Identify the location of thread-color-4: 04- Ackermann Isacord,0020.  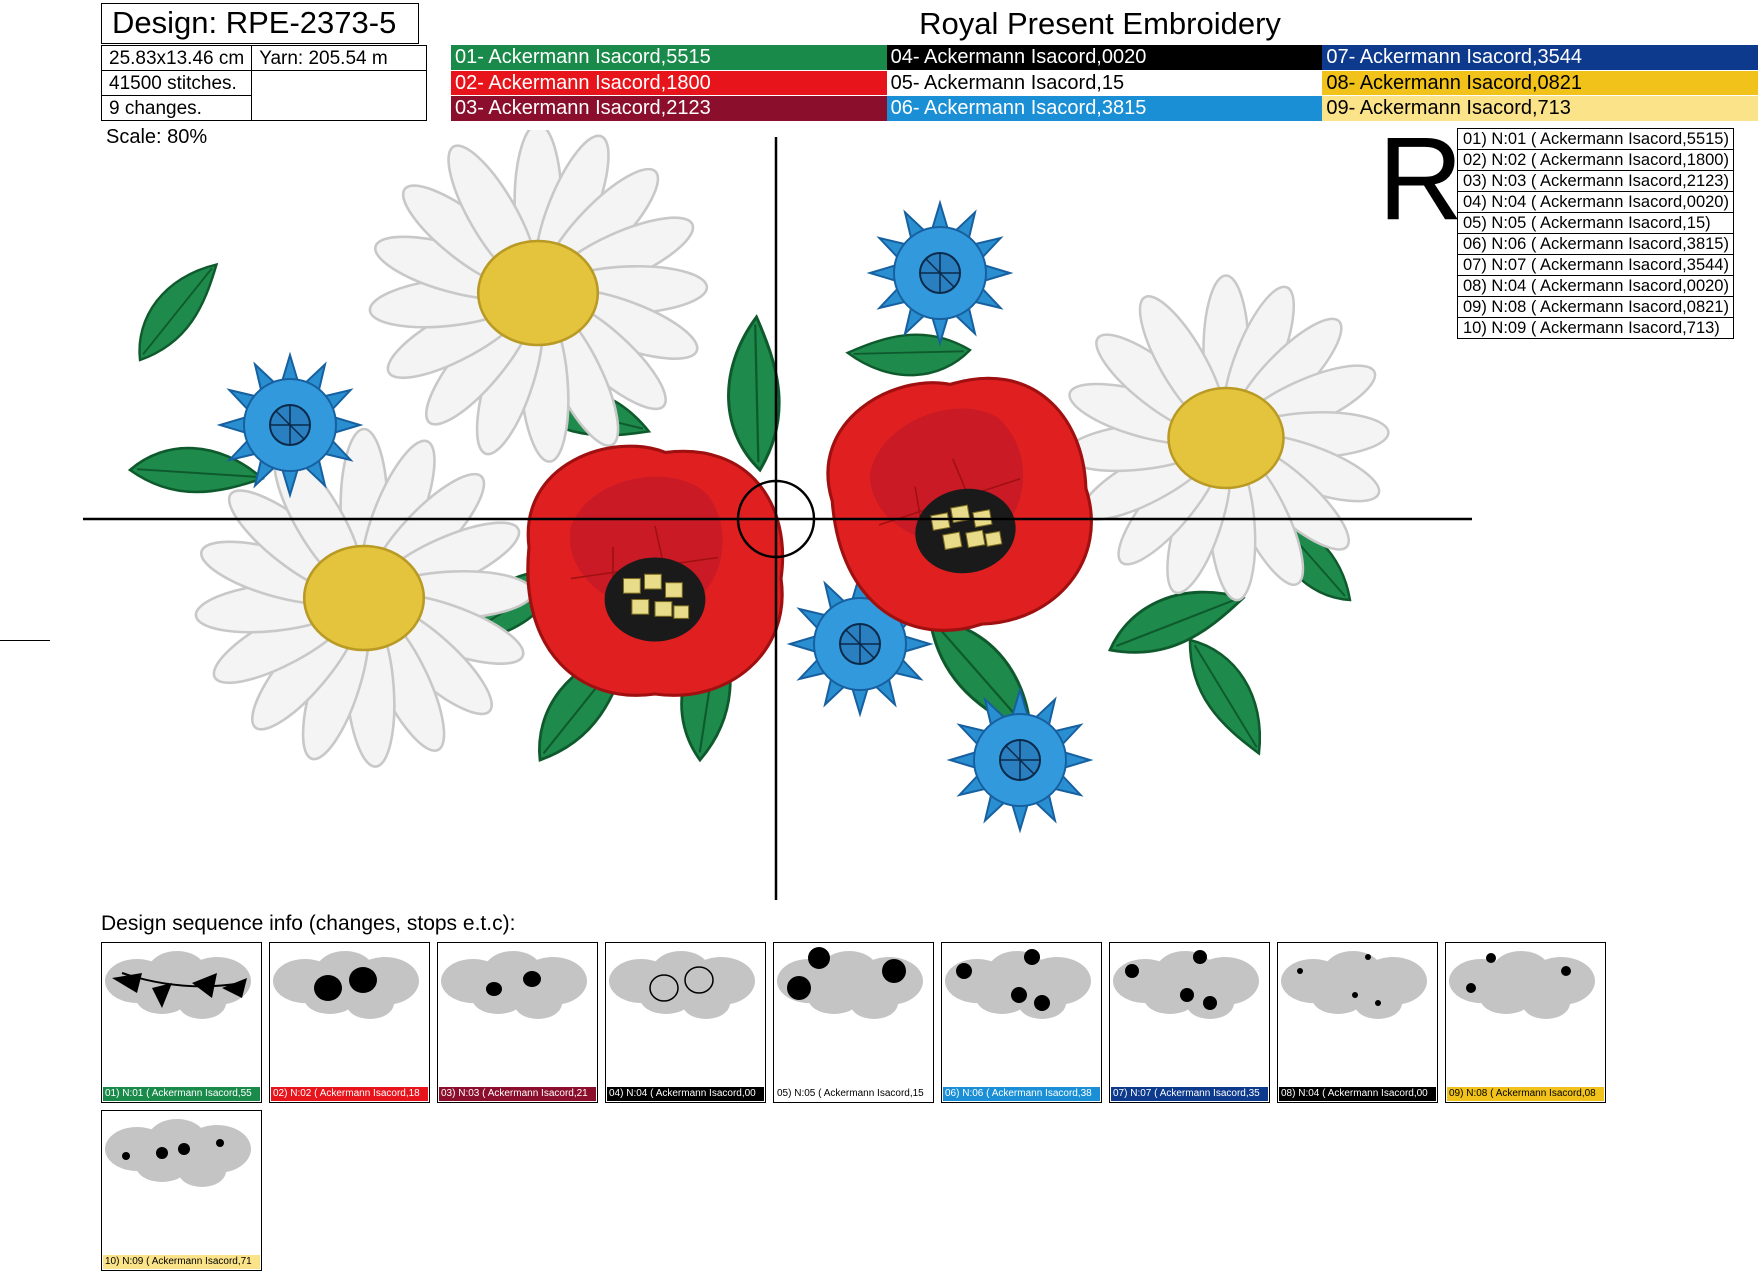
(1104, 58).